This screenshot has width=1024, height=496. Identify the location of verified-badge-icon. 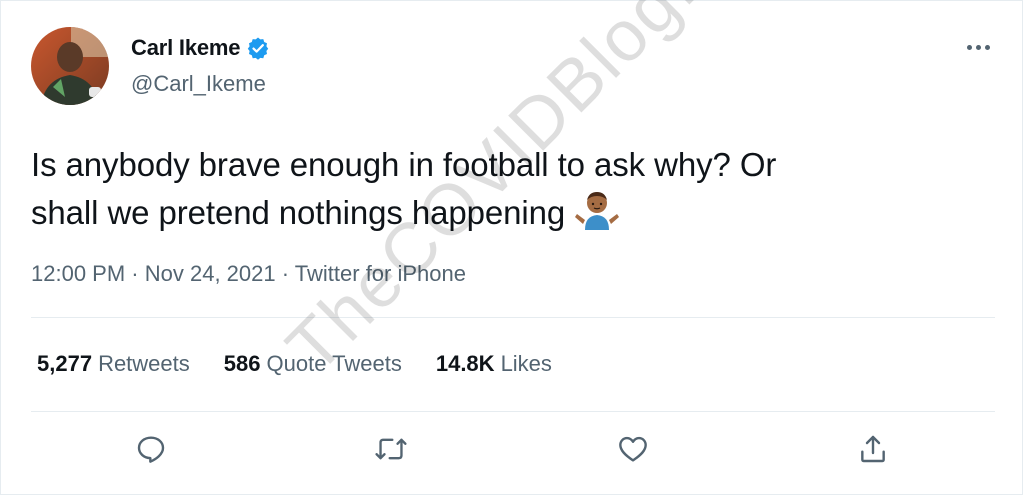
(258, 48).